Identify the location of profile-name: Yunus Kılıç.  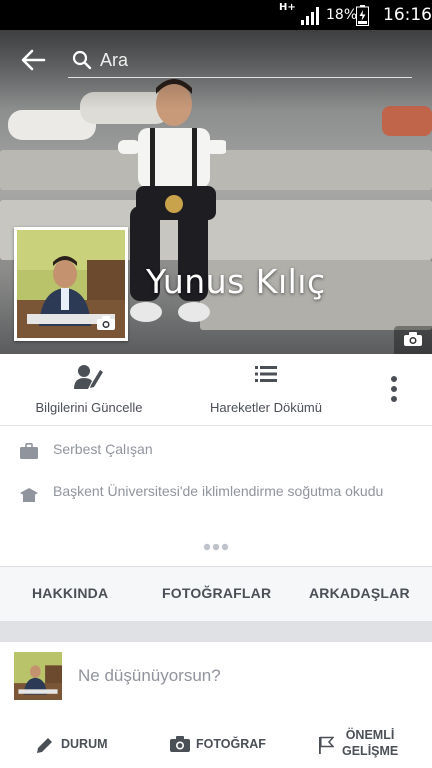
(236, 281).